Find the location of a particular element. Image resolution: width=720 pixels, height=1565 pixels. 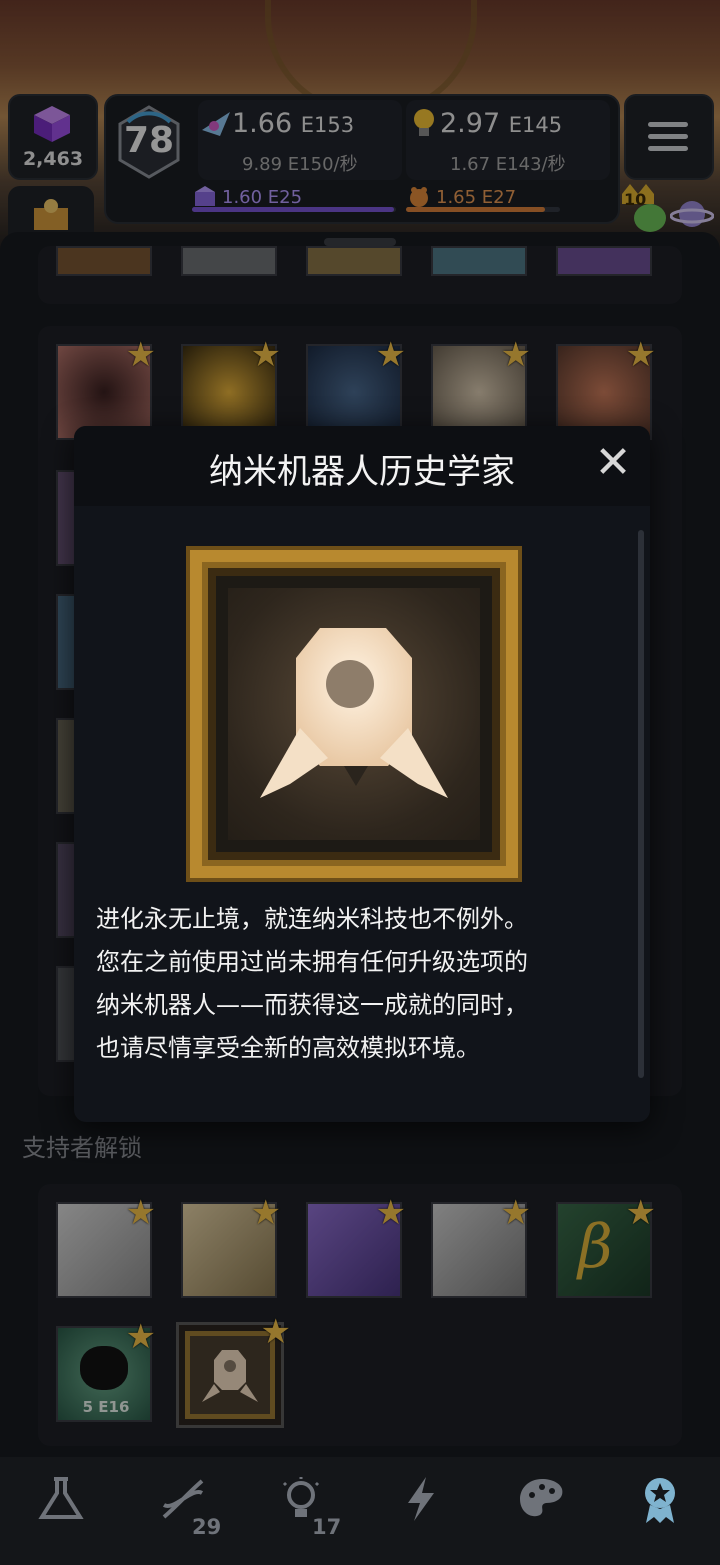

description-line: 您在之前使用过尚未拥有任何升级选项的 is located at coordinates (312, 962).